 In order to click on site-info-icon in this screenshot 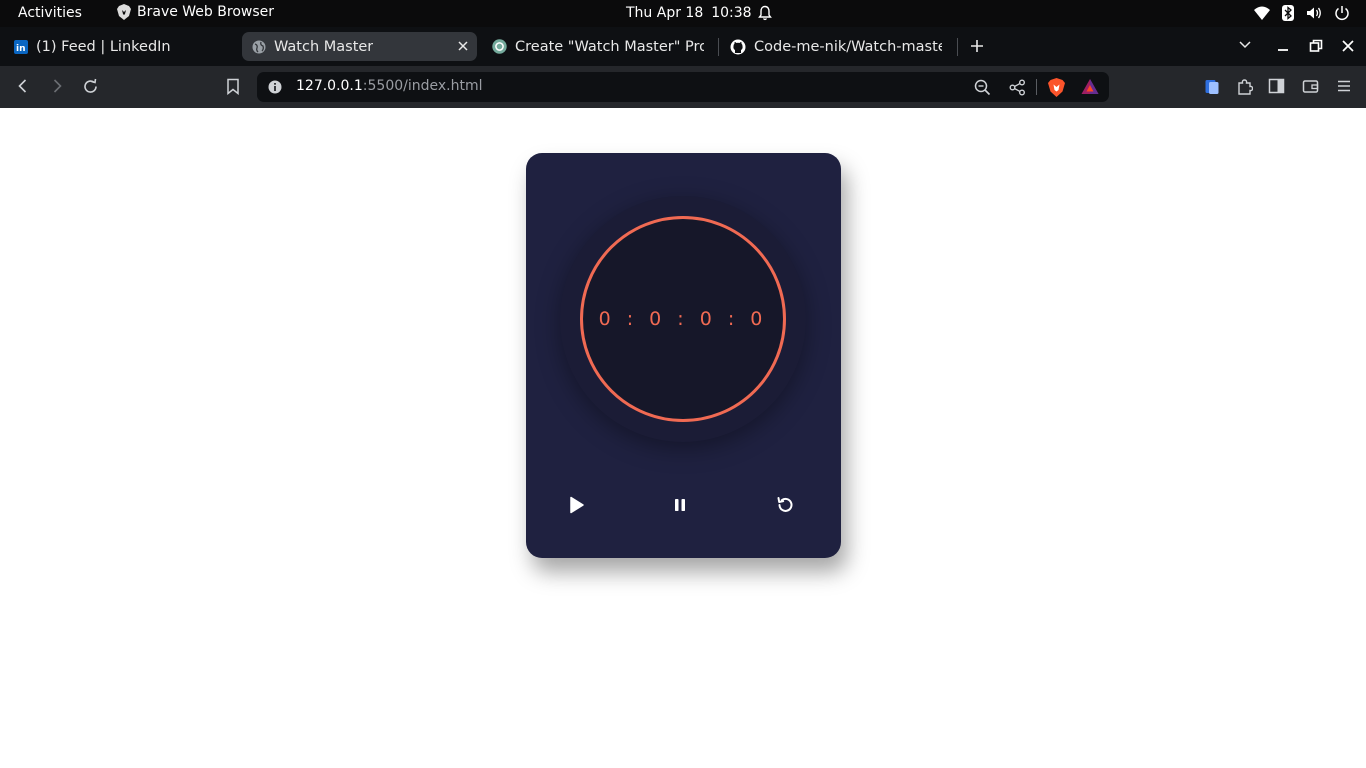, I will do `click(275, 87)`.